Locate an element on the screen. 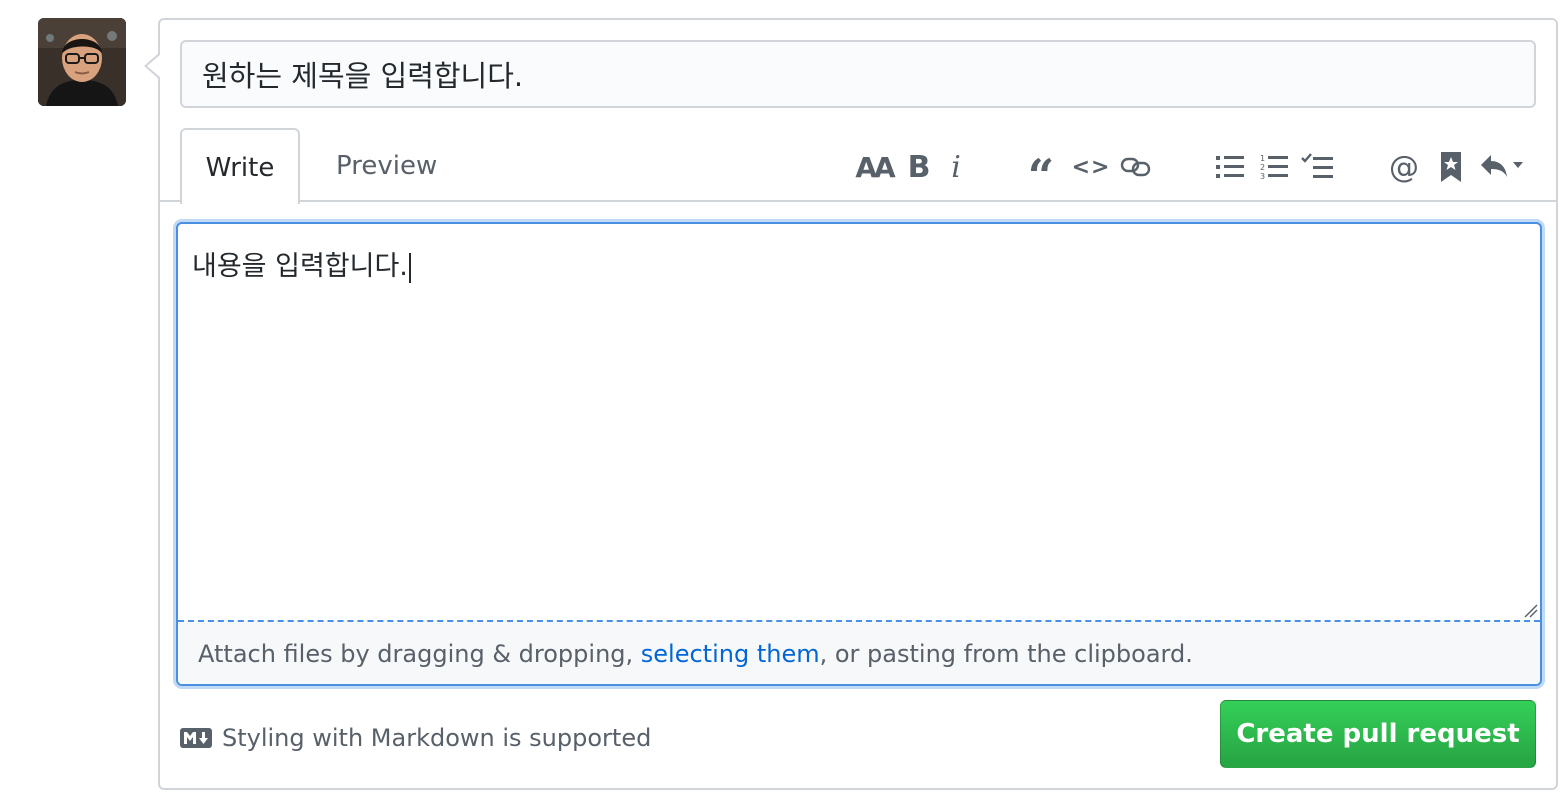 The height and width of the screenshot is (808, 1566). header-text-icon: AA is located at coordinates (875, 167).